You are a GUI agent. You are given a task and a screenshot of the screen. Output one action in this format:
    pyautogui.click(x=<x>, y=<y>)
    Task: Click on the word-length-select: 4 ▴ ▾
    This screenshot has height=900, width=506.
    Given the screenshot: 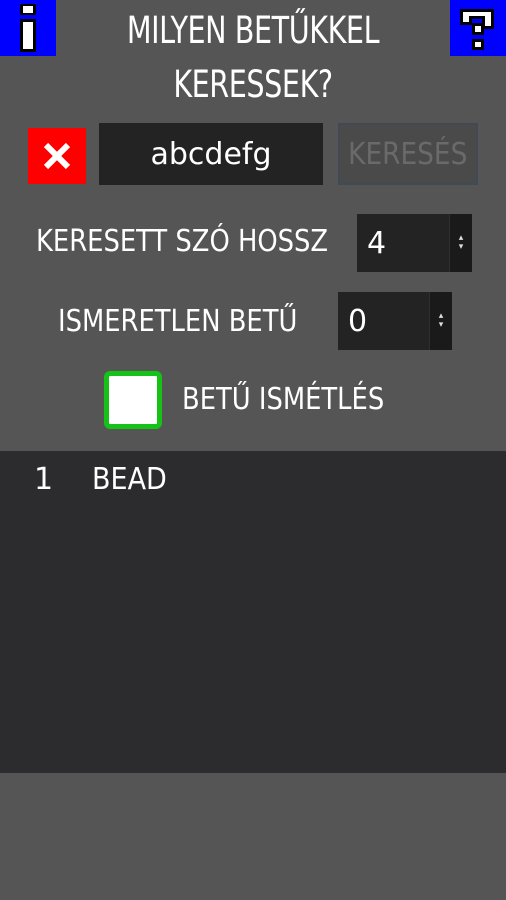 What is the action you would take?
    pyautogui.click(x=414, y=243)
    